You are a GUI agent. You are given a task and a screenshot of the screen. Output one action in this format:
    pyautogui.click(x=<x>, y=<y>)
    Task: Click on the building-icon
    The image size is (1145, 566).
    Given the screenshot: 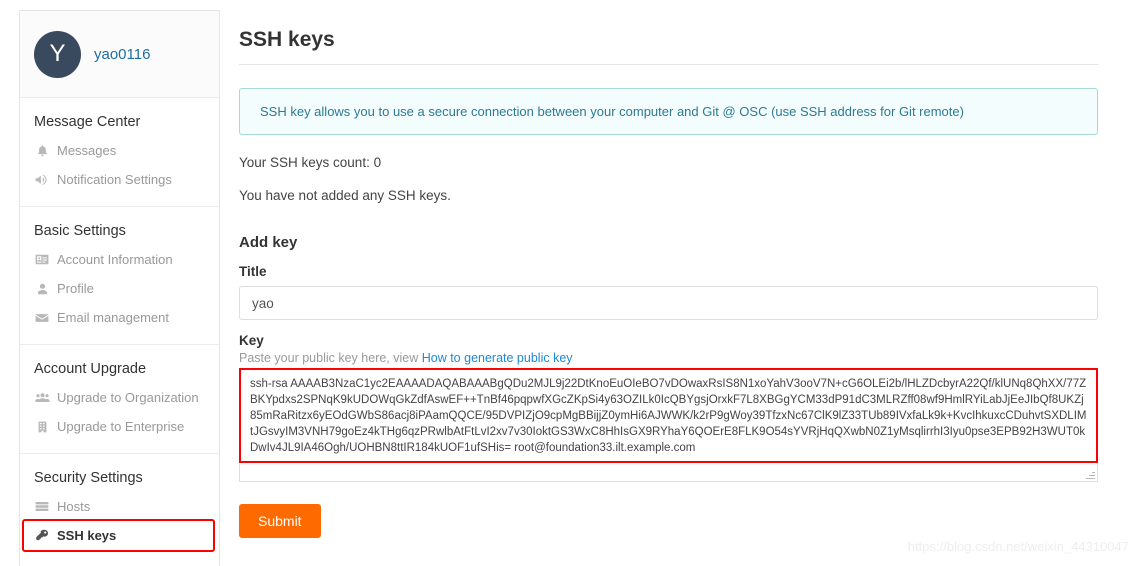 What is the action you would take?
    pyautogui.click(x=42, y=427)
    